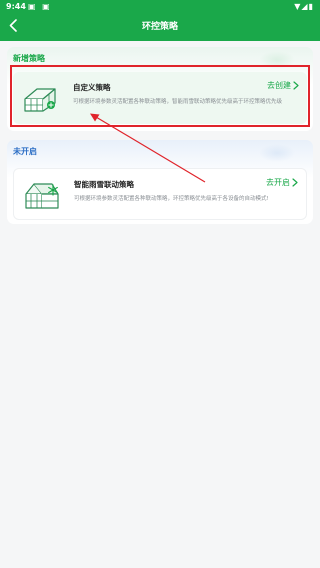 This screenshot has height=568, width=320. What do you see at coordinates (29, 58) in the screenshot?
I see `section-title-new: 新增策略` at bounding box center [29, 58].